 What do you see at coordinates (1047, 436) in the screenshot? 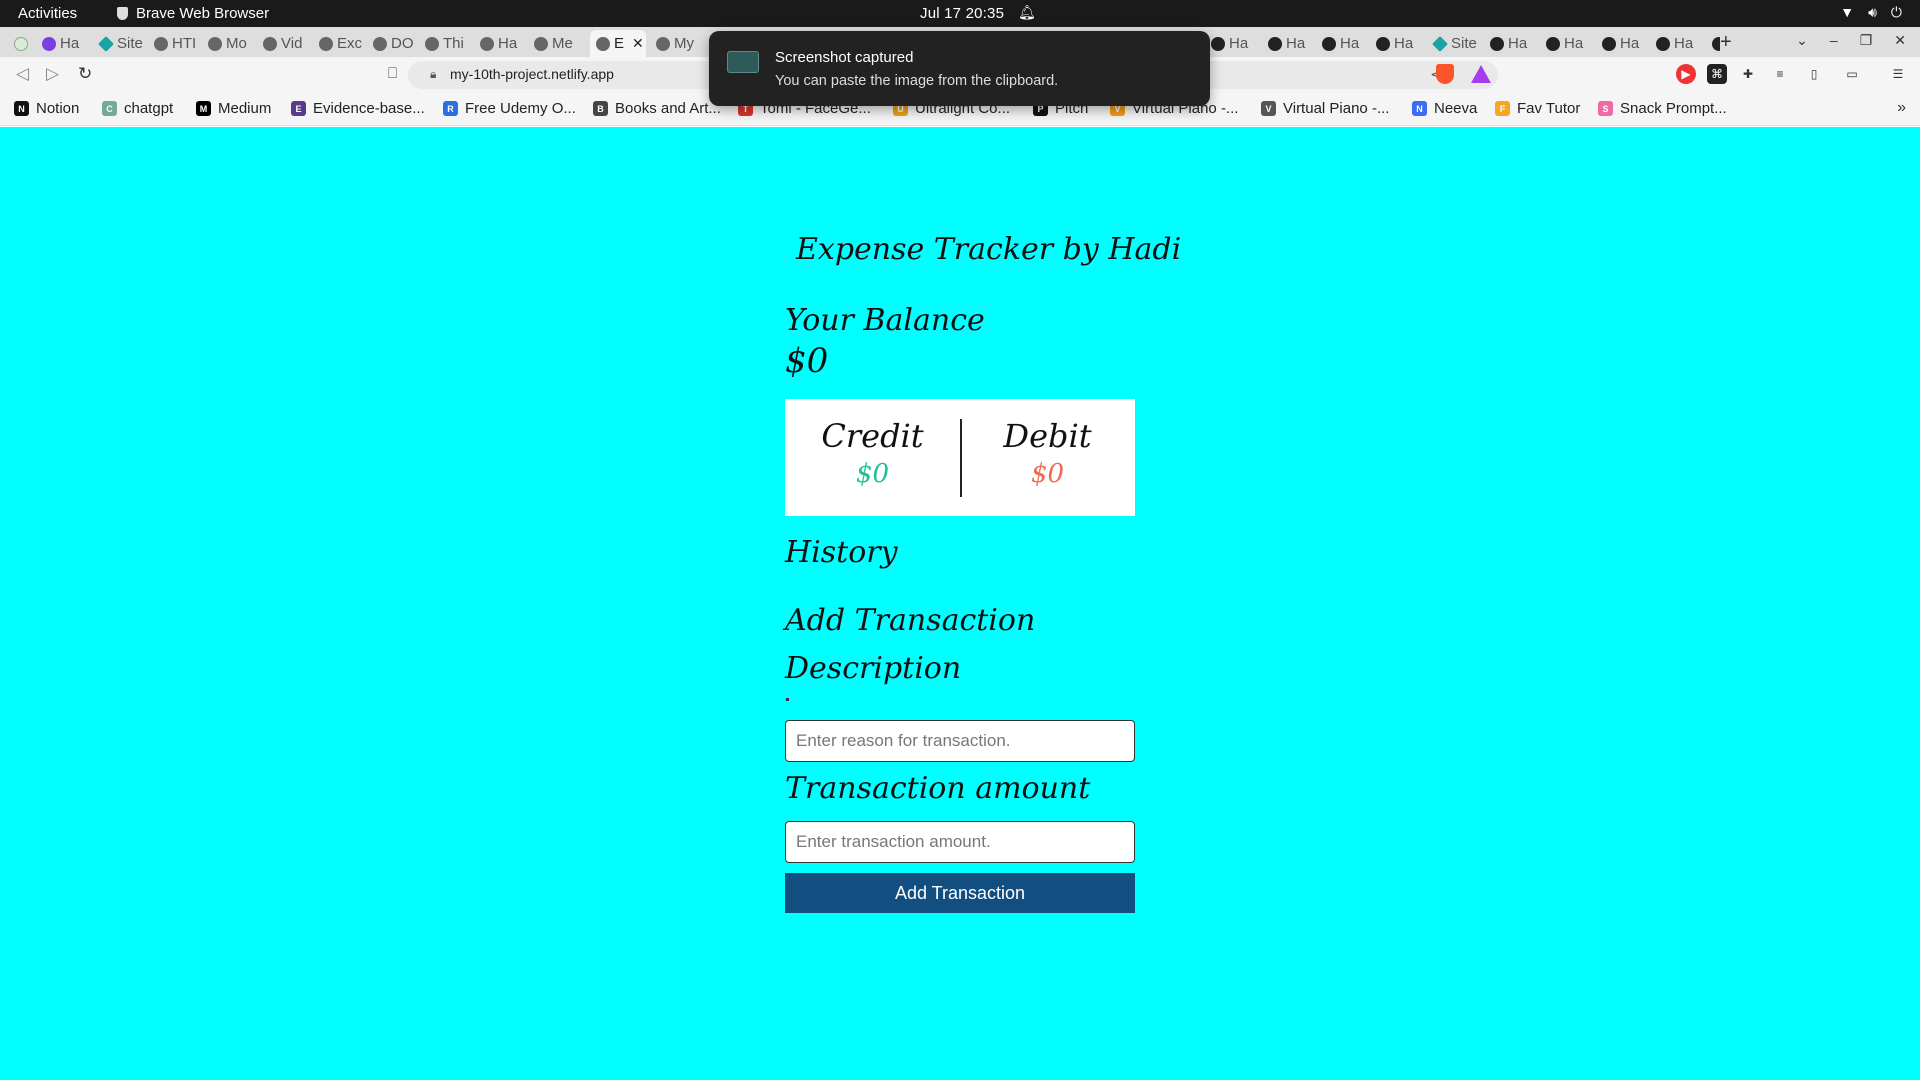
I see `debit-label: Debit` at bounding box center [1047, 436].